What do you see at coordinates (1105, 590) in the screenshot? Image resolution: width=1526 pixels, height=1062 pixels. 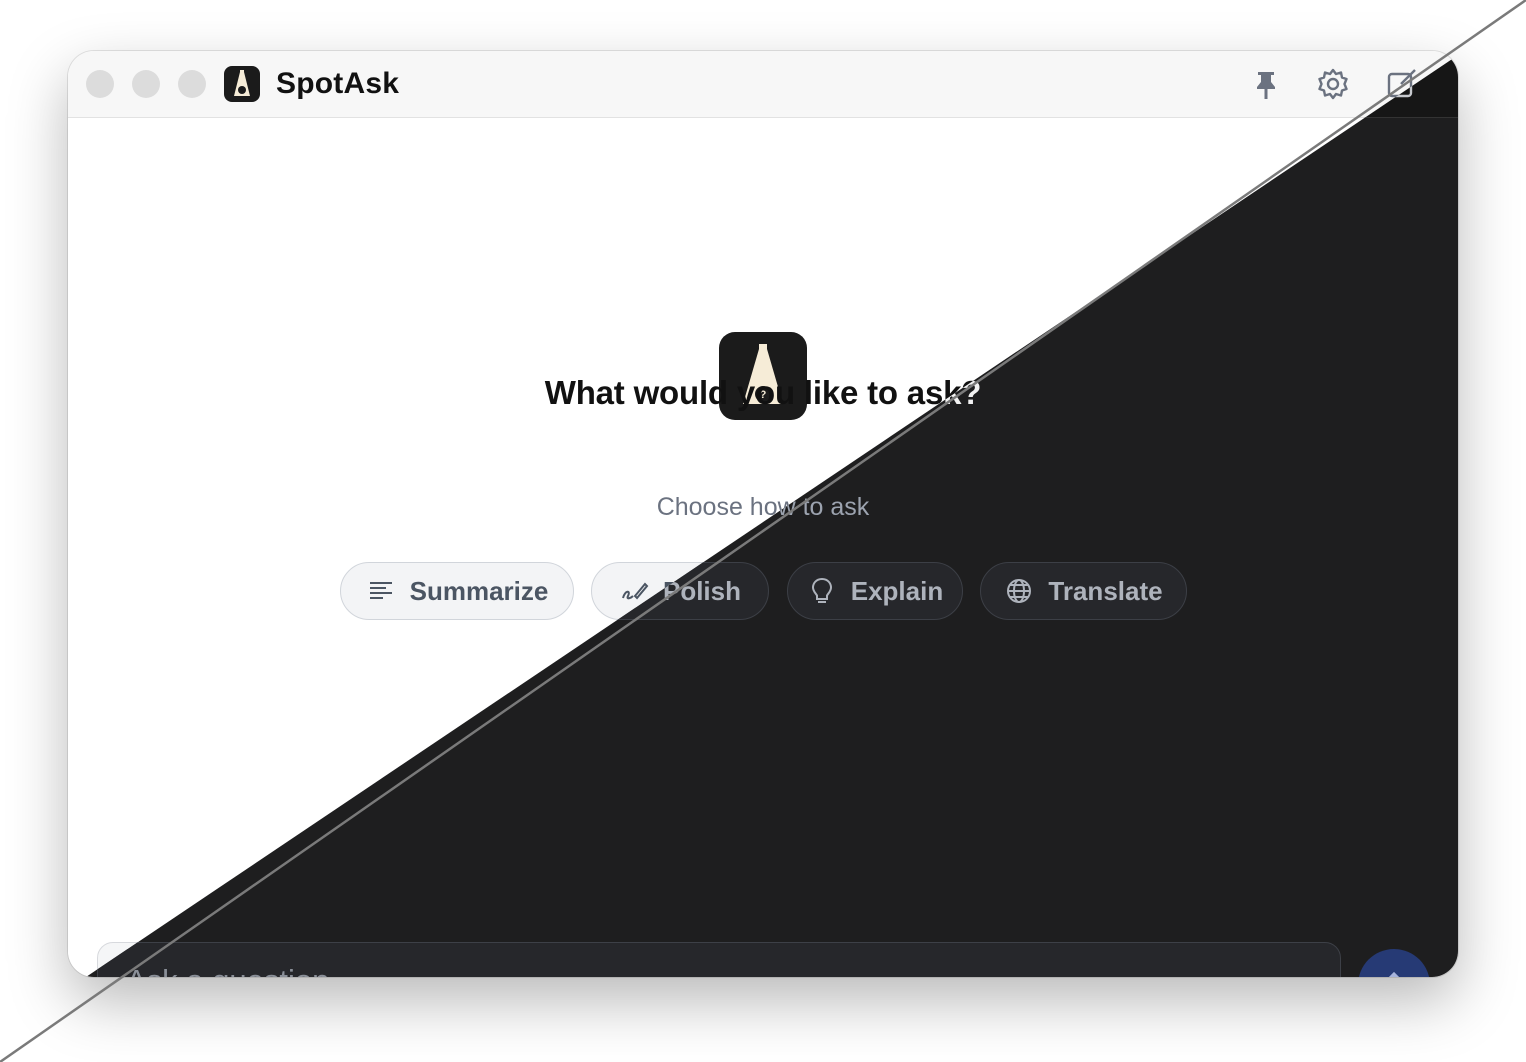 I see `translate-label-dark: Translate` at bounding box center [1105, 590].